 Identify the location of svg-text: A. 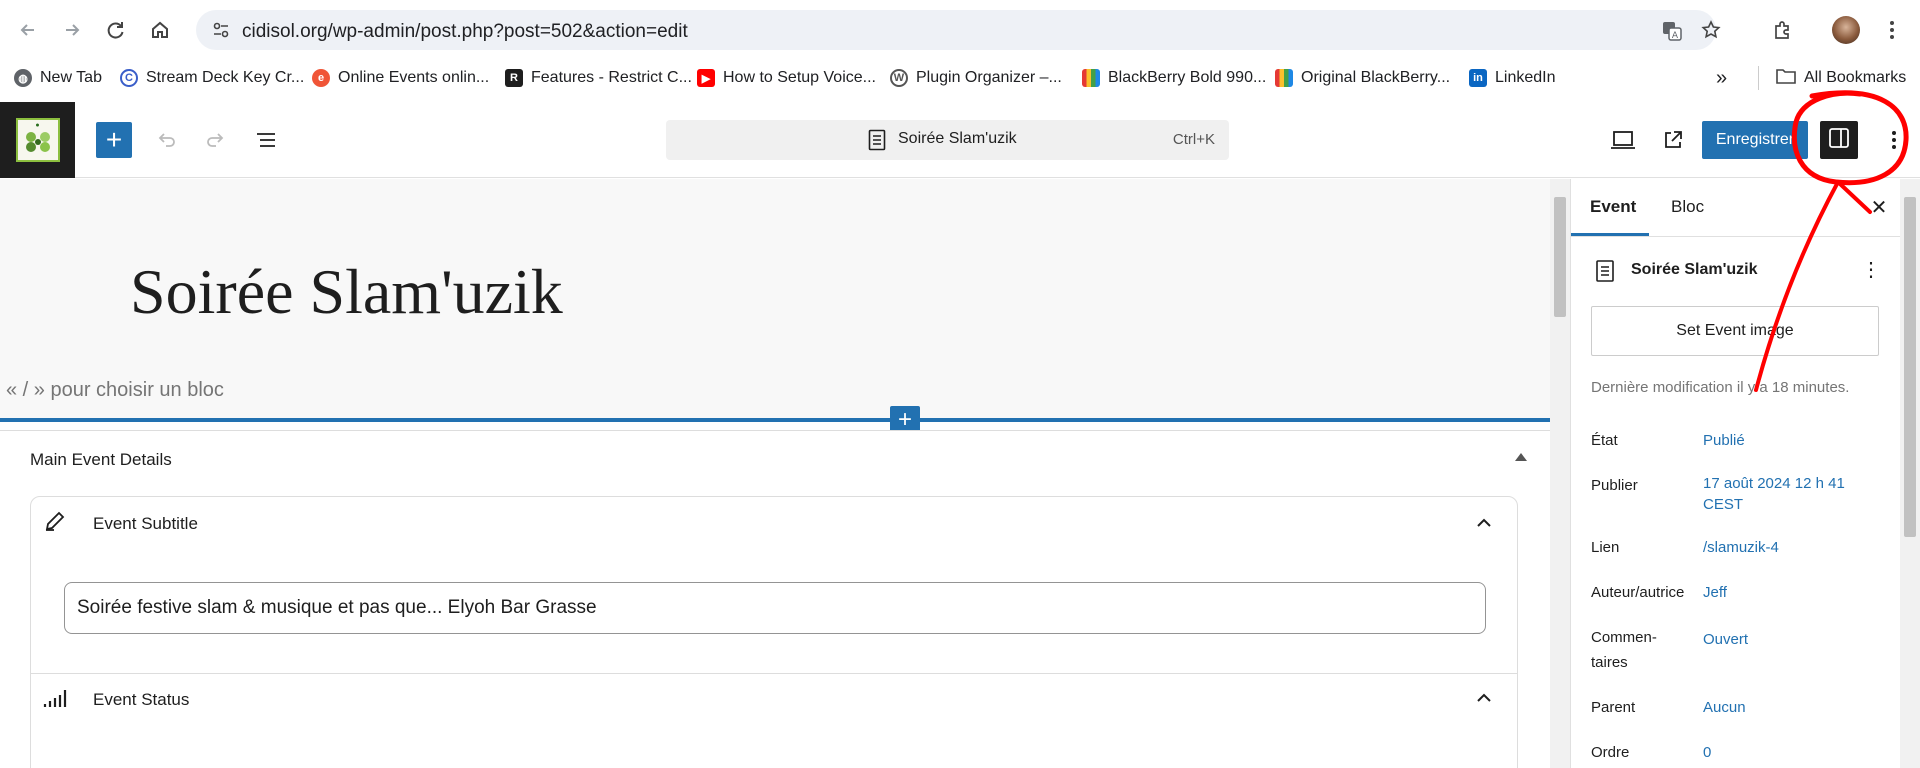
(1675, 36).